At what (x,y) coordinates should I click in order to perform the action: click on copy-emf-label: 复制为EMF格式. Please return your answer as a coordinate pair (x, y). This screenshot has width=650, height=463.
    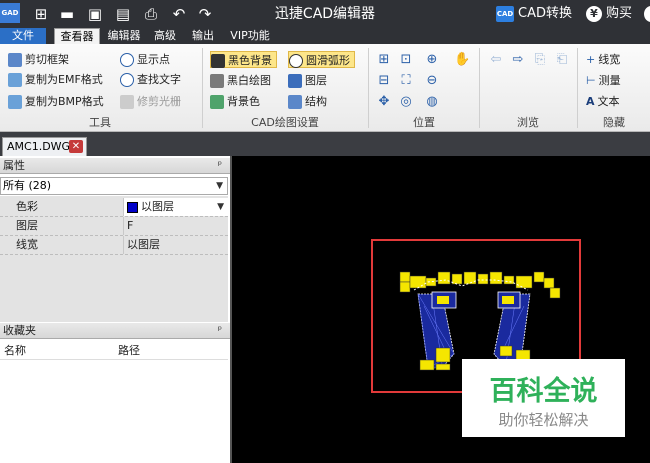
    Looking at the image, I should click on (64, 79).